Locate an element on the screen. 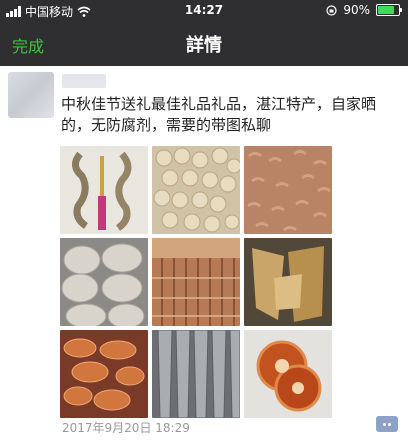 The image size is (408, 441). orientation-lock-icon is located at coordinates (331, 10).